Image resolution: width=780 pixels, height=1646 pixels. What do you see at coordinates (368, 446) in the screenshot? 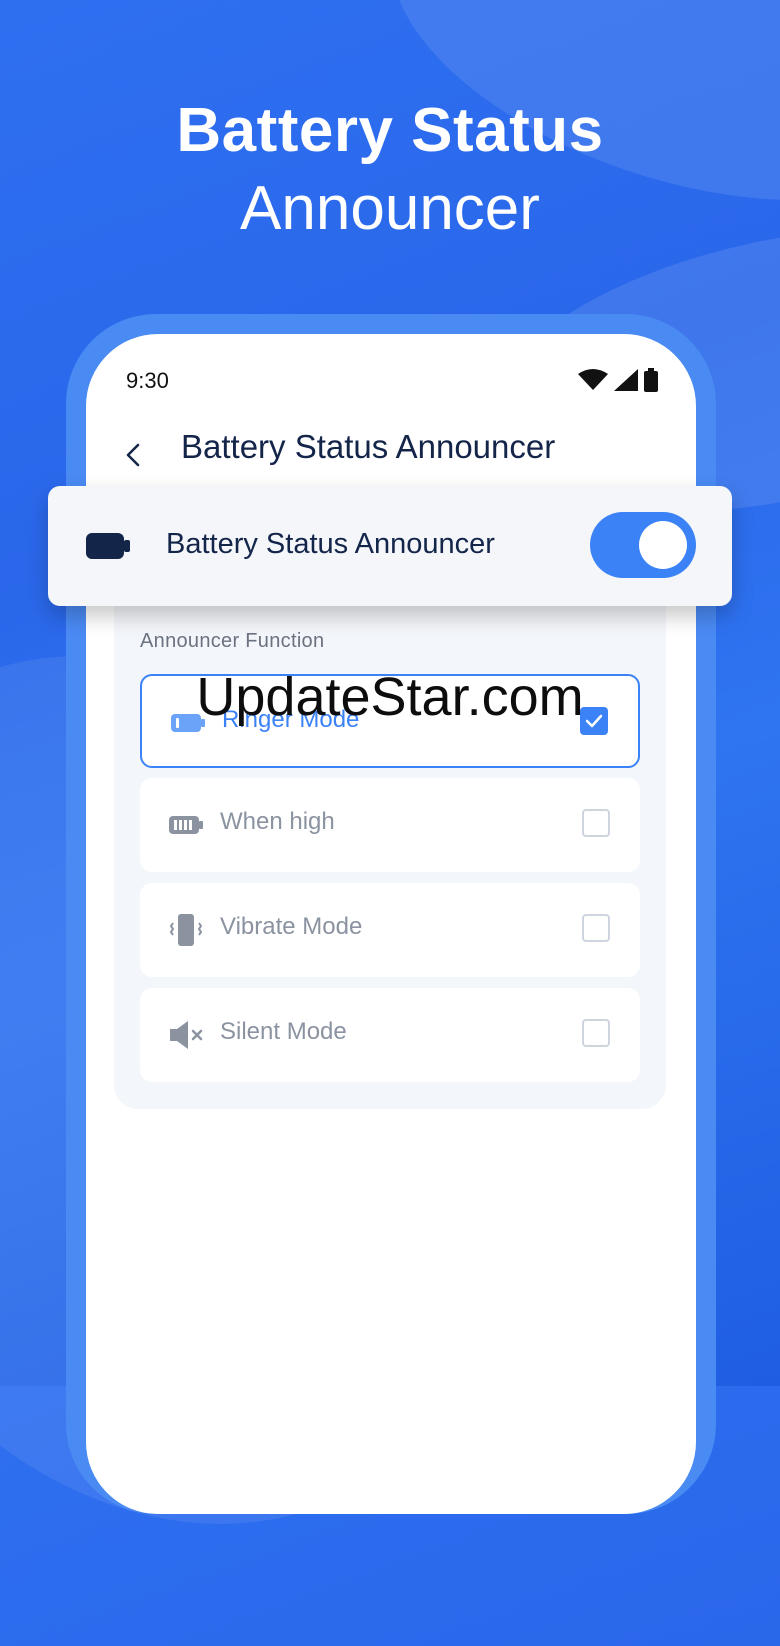
I see `app-title: Battery Status Announcer` at bounding box center [368, 446].